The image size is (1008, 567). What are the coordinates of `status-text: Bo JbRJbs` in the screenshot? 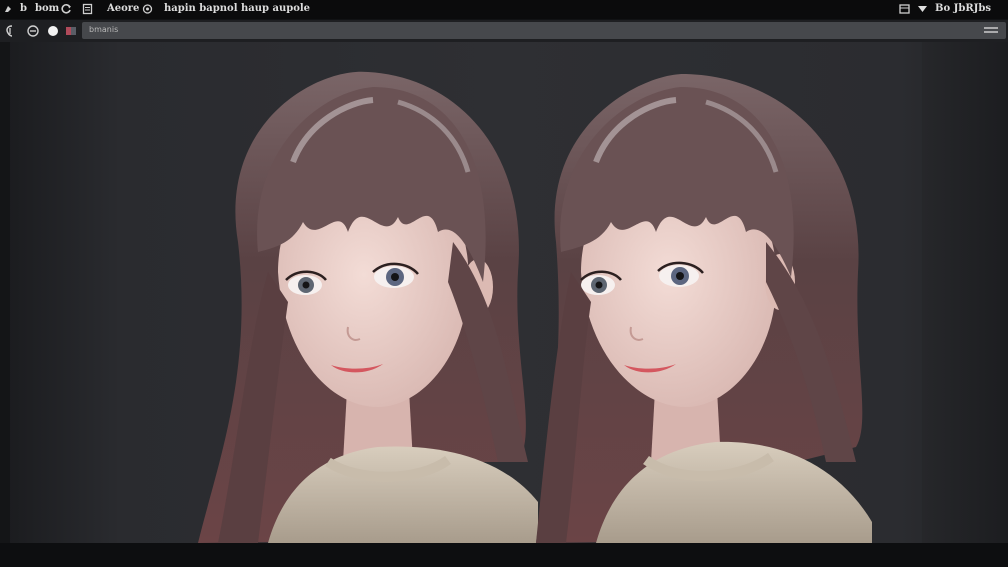 It's located at (963, 8).